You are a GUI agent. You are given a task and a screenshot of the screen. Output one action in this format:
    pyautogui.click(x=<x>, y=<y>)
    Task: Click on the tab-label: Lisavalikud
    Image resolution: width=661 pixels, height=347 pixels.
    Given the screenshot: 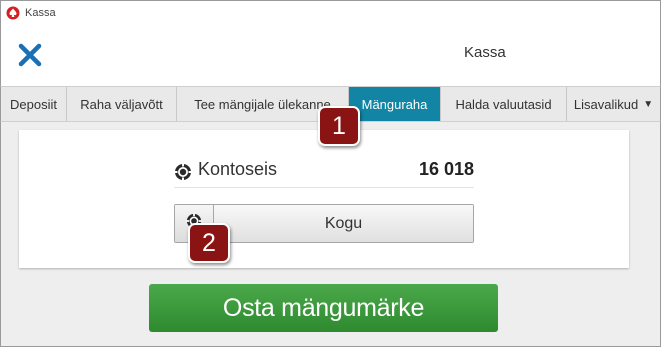 What is the action you would take?
    pyautogui.click(x=606, y=104)
    